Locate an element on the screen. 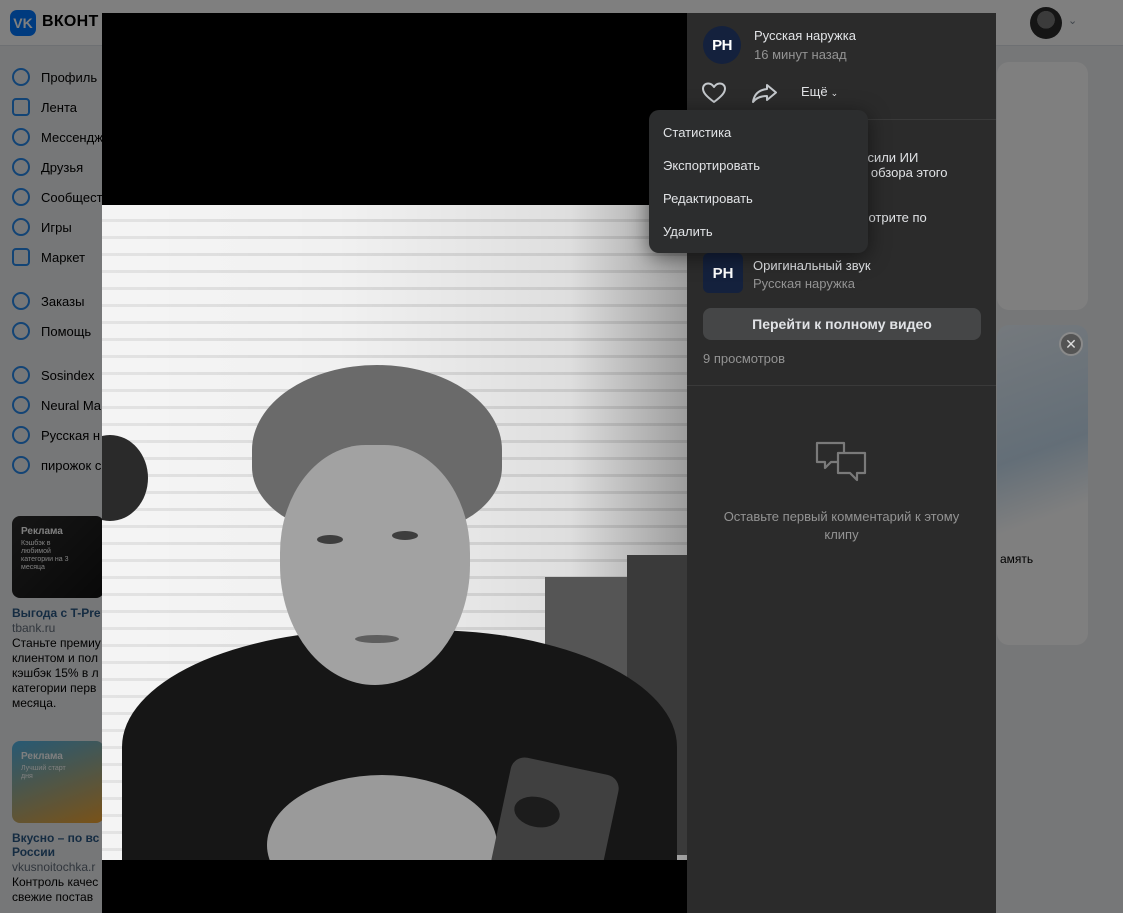  like-button is located at coordinates (714, 93).